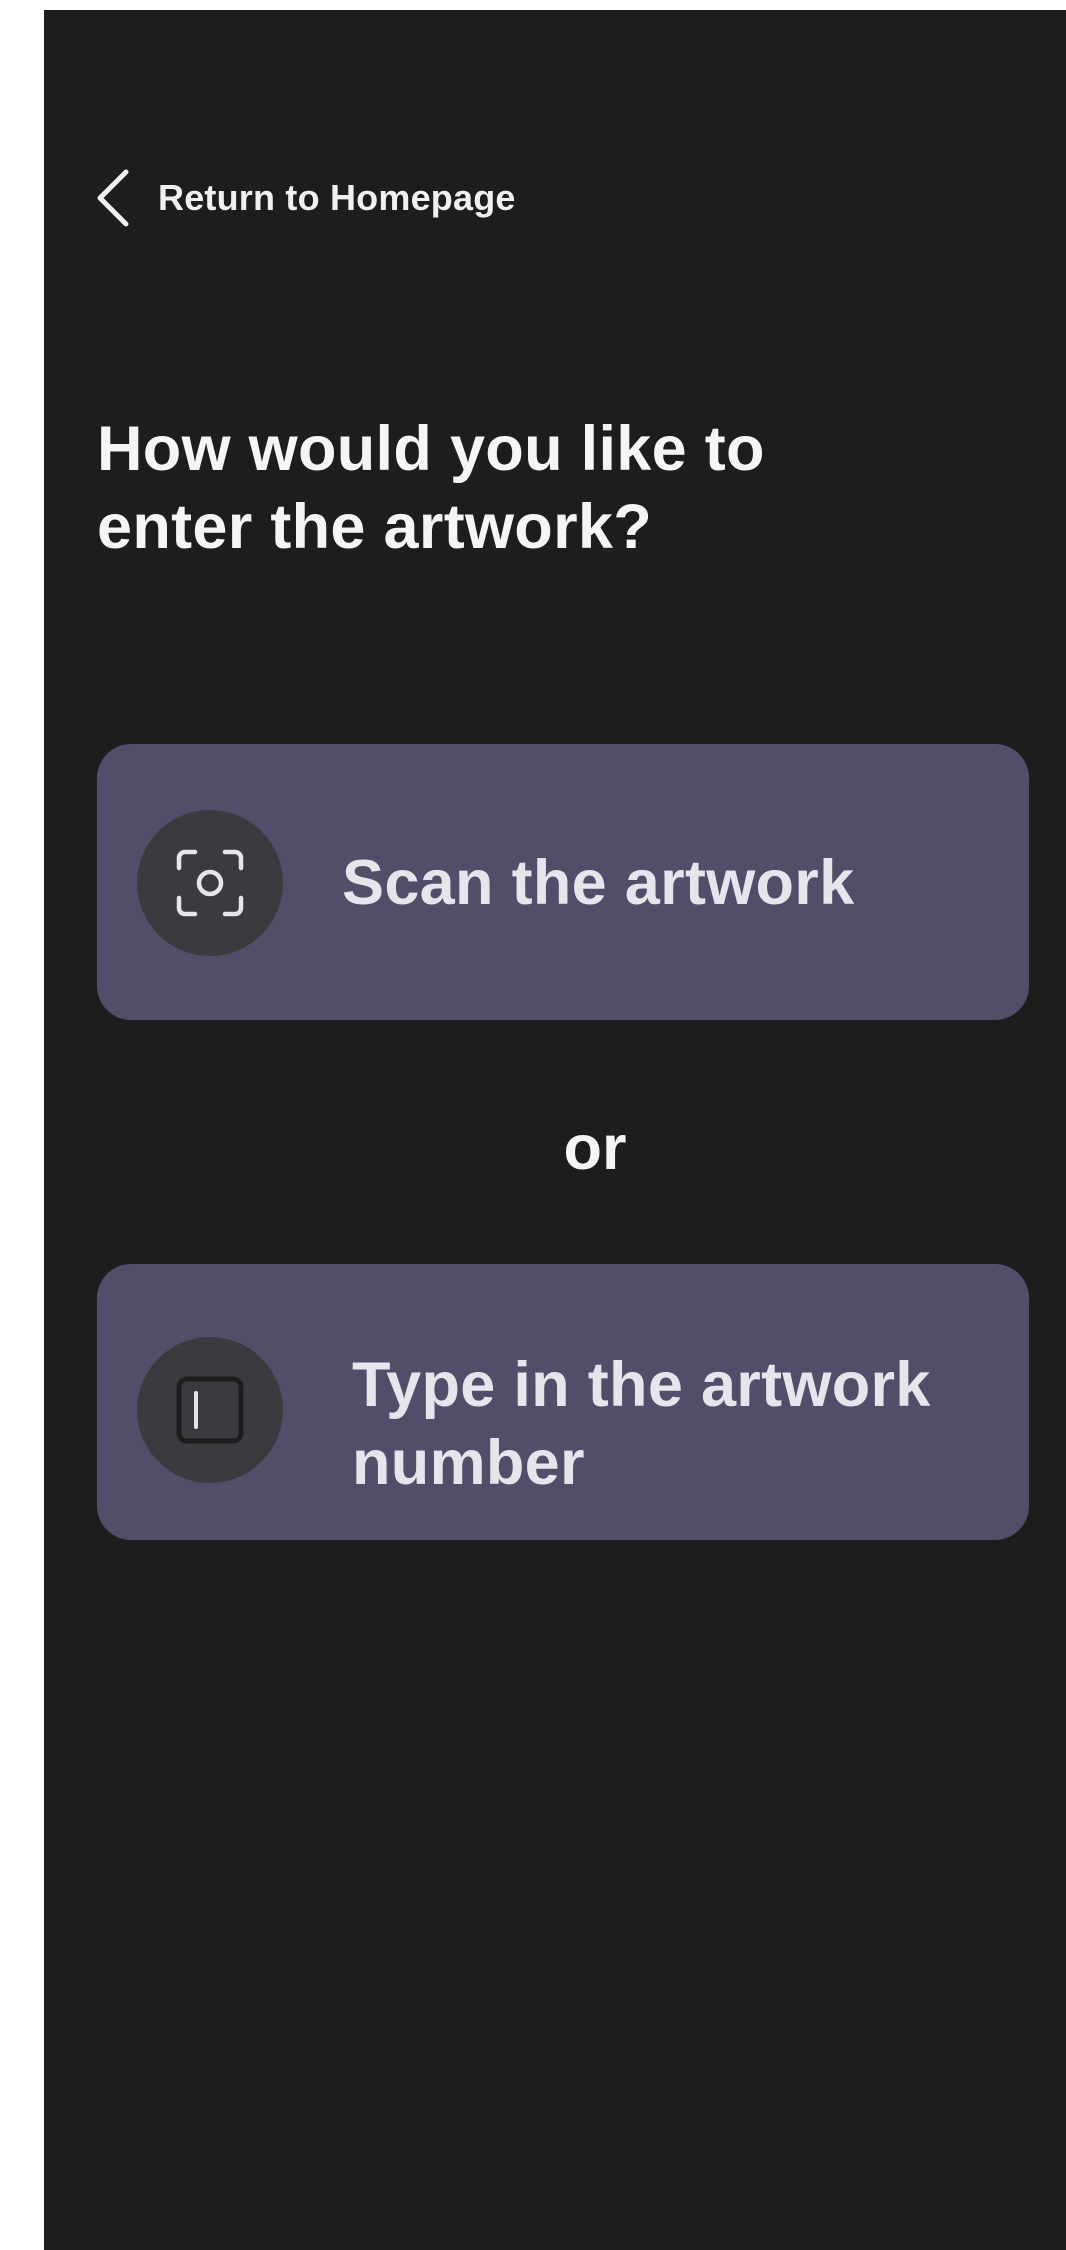 Image resolution: width=1066 pixels, height=2250 pixels. Describe the element at coordinates (431, 488) in the screenshot. I see `page-title: How would you like to enter the artwork?` at that location.